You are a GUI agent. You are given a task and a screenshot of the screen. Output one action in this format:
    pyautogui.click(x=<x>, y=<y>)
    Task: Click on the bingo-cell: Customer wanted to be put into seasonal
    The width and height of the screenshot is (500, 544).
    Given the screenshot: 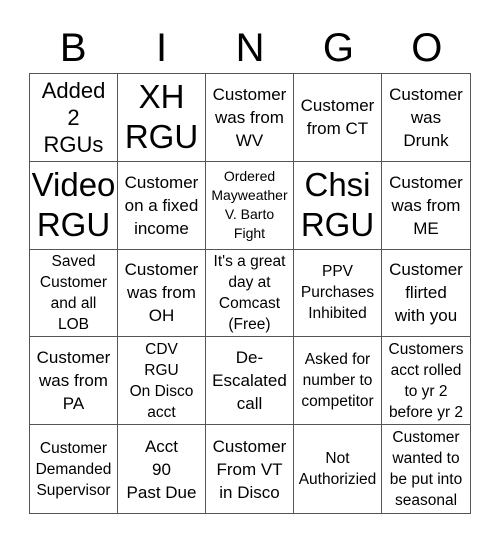 What is the action you would take?
    pyautogui.click(x=426, y=469)
    